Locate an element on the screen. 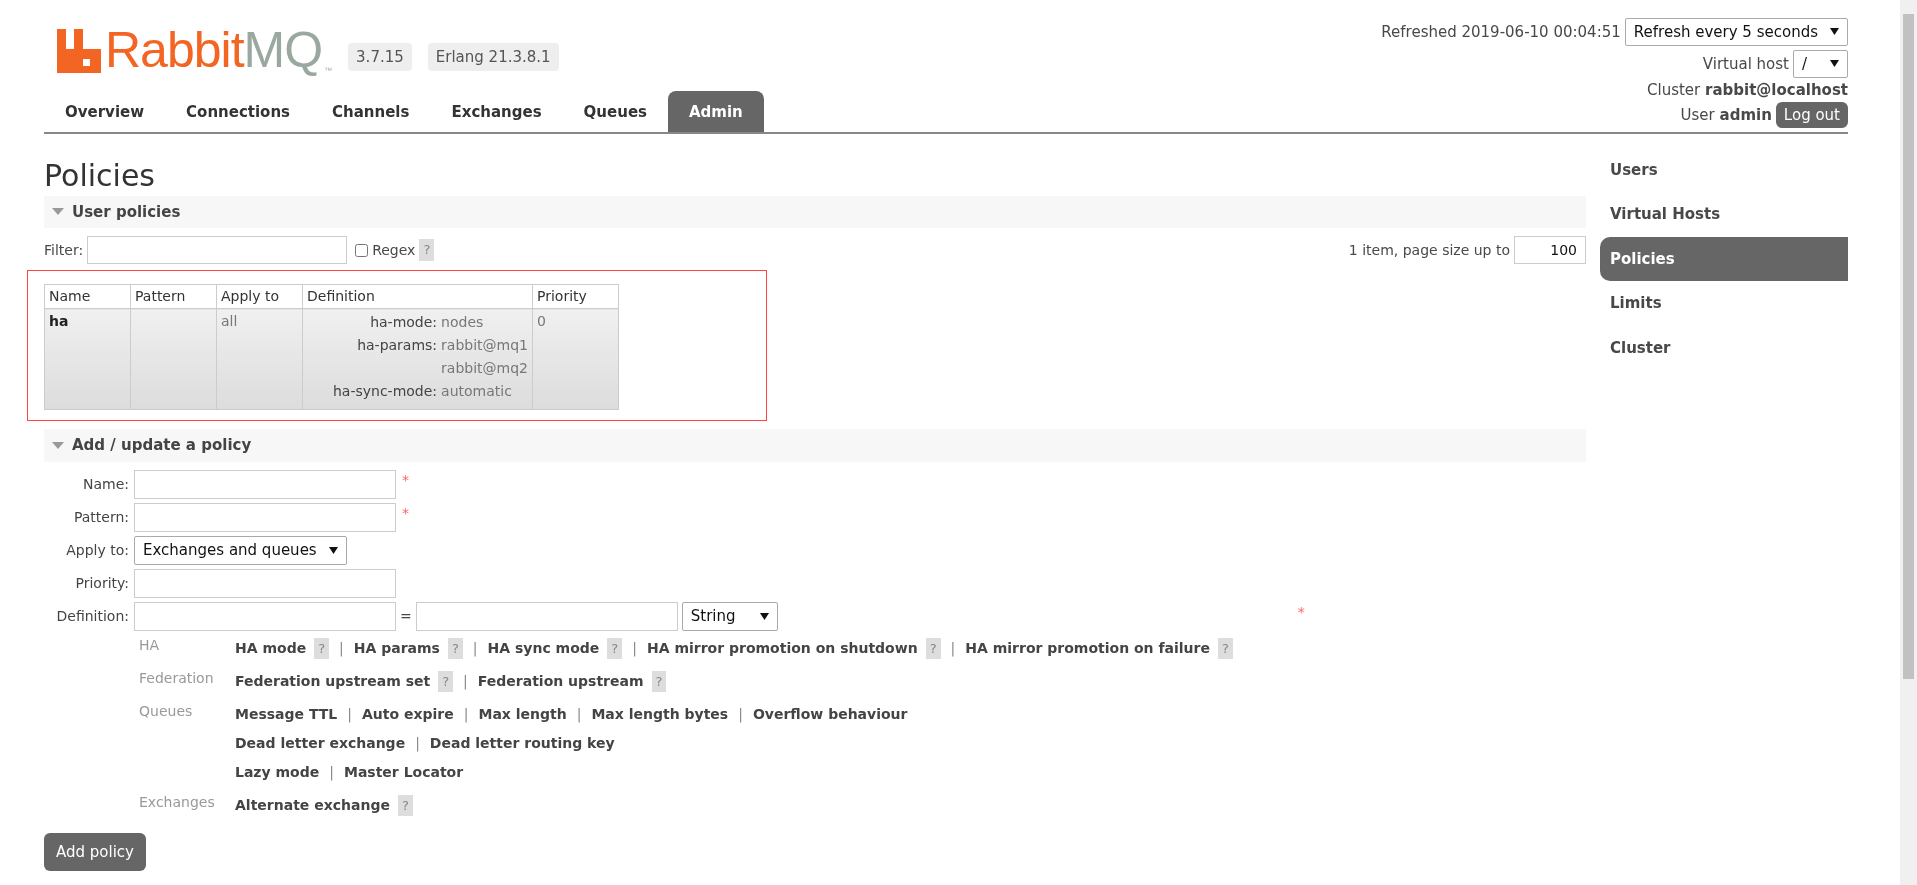 The width and height of the screenshot is (1917, 885). nav-tab: Channels is located at coordinates (371, 111).